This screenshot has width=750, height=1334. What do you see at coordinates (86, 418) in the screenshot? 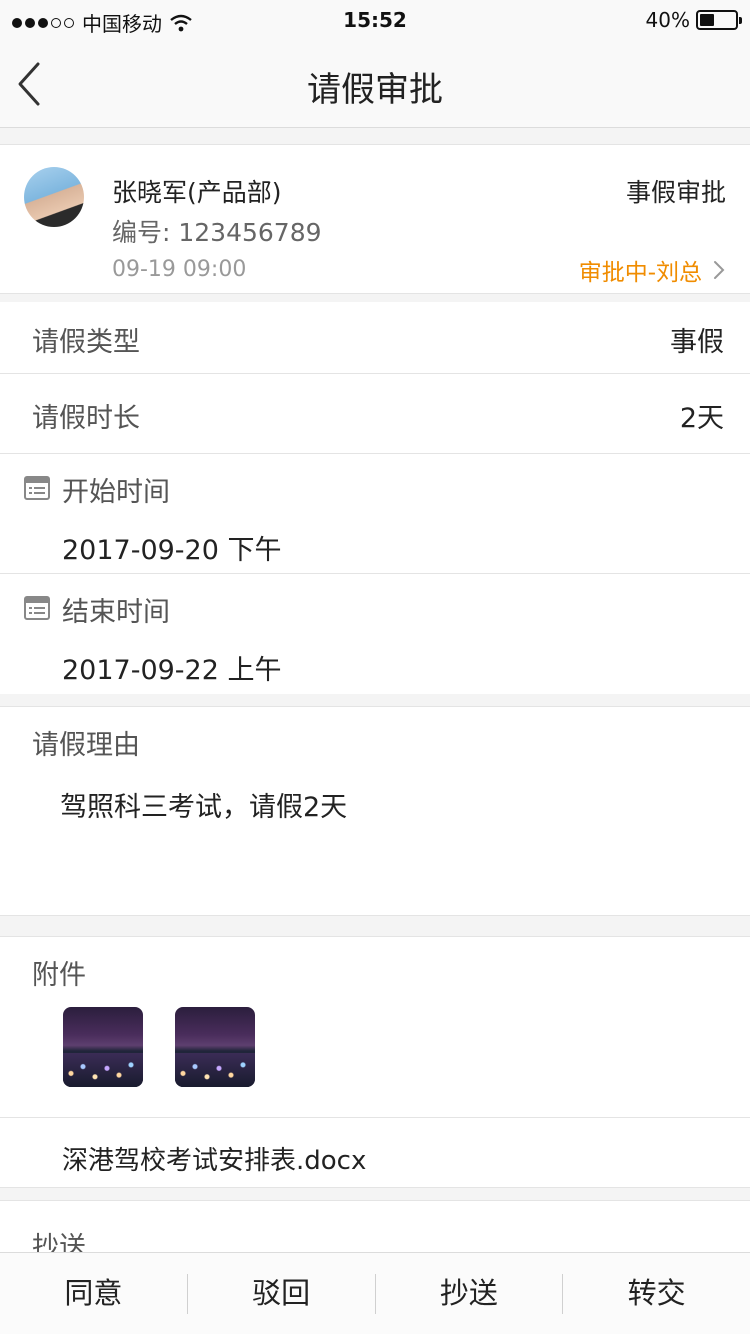
I see `leave-duration-label: 请假时长` at bounding box center [86, 418].